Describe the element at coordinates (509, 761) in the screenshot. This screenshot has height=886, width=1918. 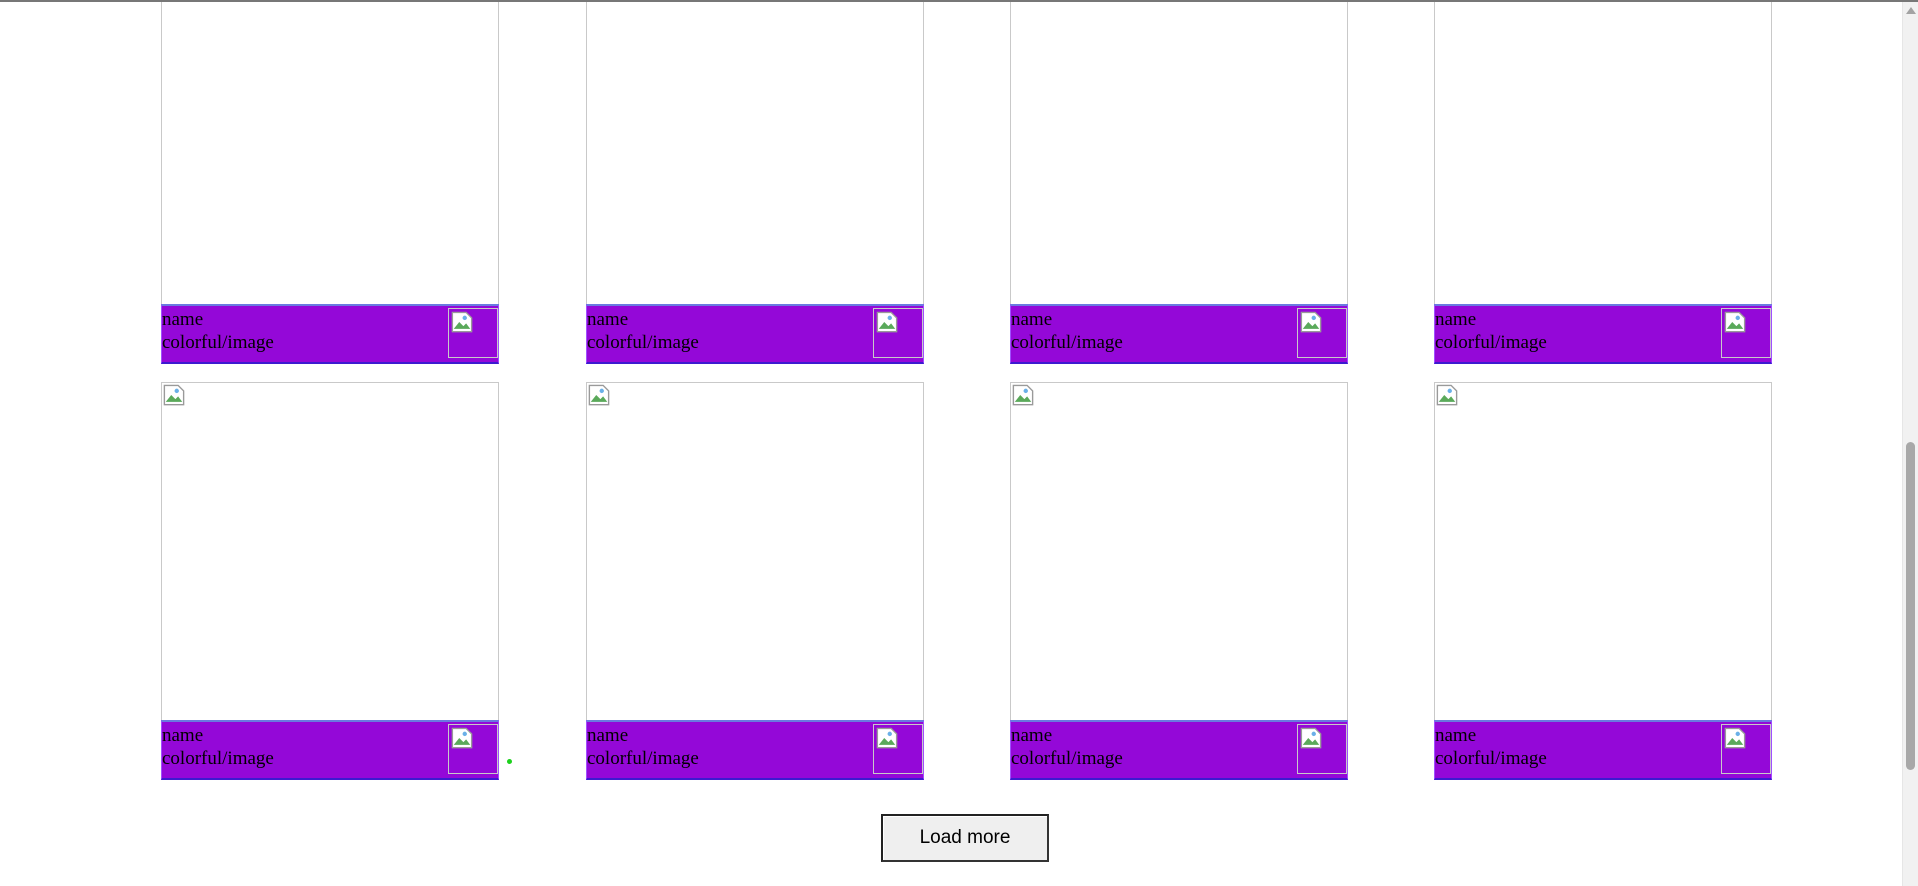
I see `status-indicator-dot` at that location.